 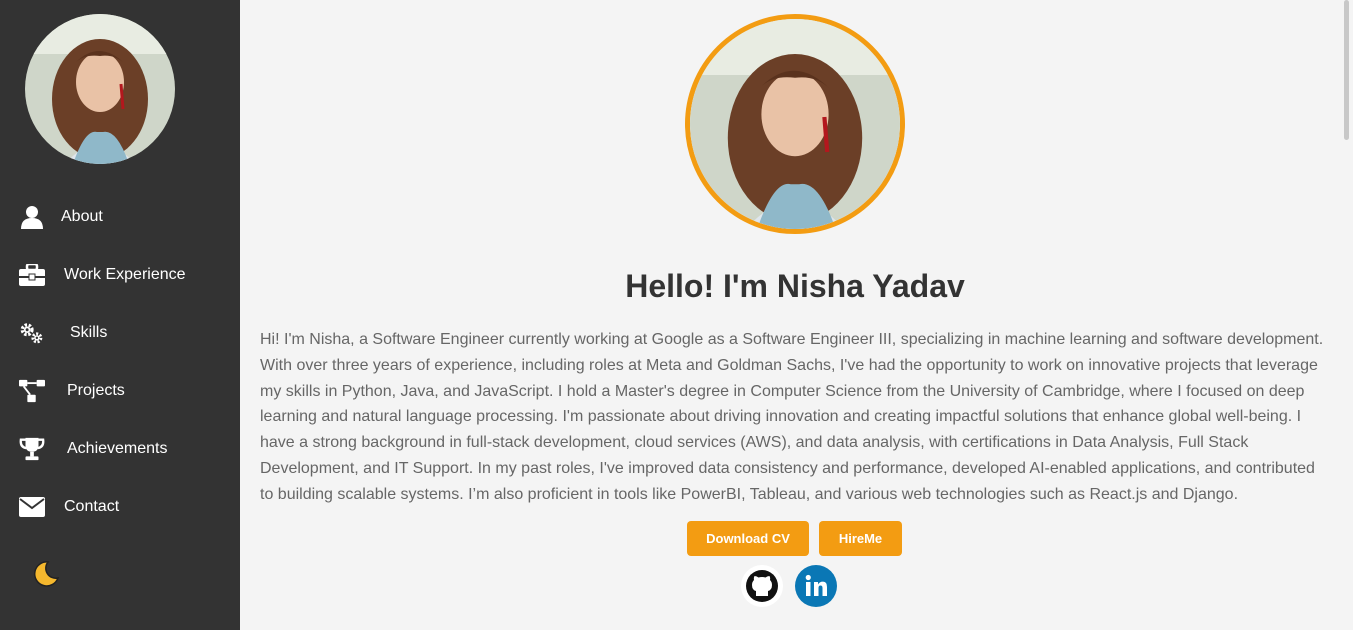 What do you see at coordinates (120, 333) in the screenshot?
I see `sidebar-item-skills: Skills` at bounding box center [120, 333].